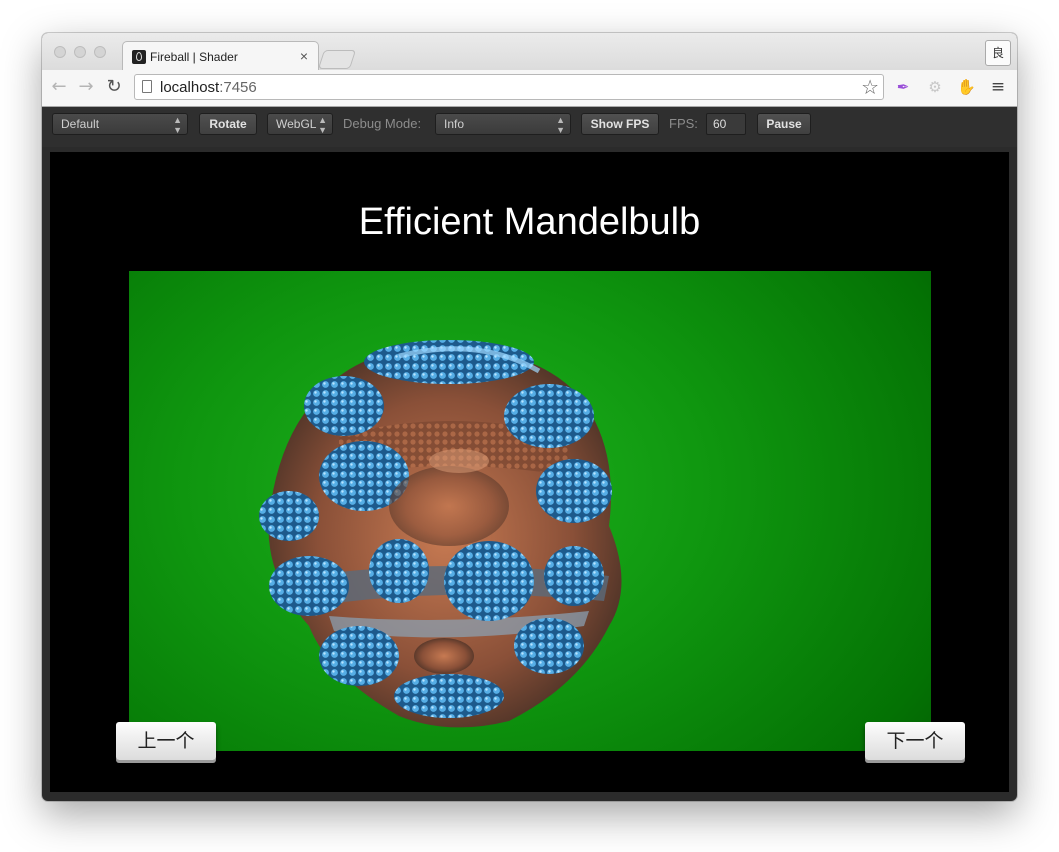  Describe the element at coordinates (503, 124) in the screenshot. I see `debug-mode-select: Info ▲ ▼` at that location.